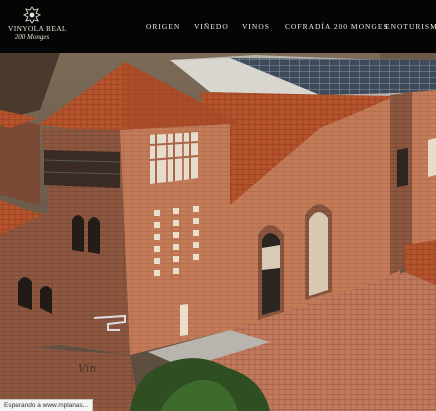 Image resolution: width=436 pixels, height=411 pixels. What do you see at coordinates (410, 27) in the screenshot?
I see `menu-item-enoturismo: ENOTURISMO` at bounding box center [410, 27].